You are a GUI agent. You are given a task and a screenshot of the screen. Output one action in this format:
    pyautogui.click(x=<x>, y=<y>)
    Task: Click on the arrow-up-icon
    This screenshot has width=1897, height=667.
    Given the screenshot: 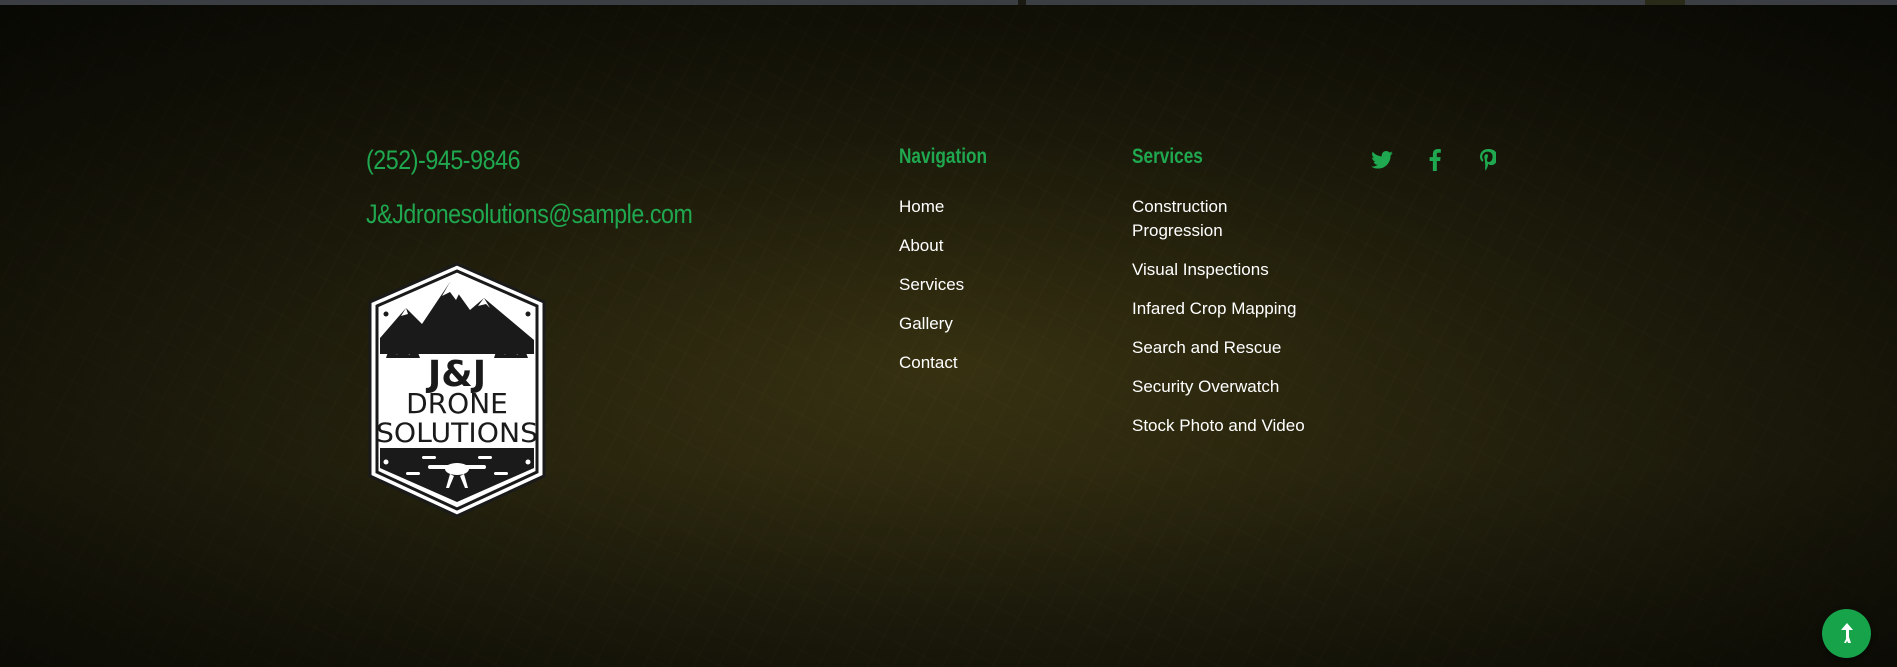 What is the action you would take?
    pyautogui.click(x=1846, y=632)
    